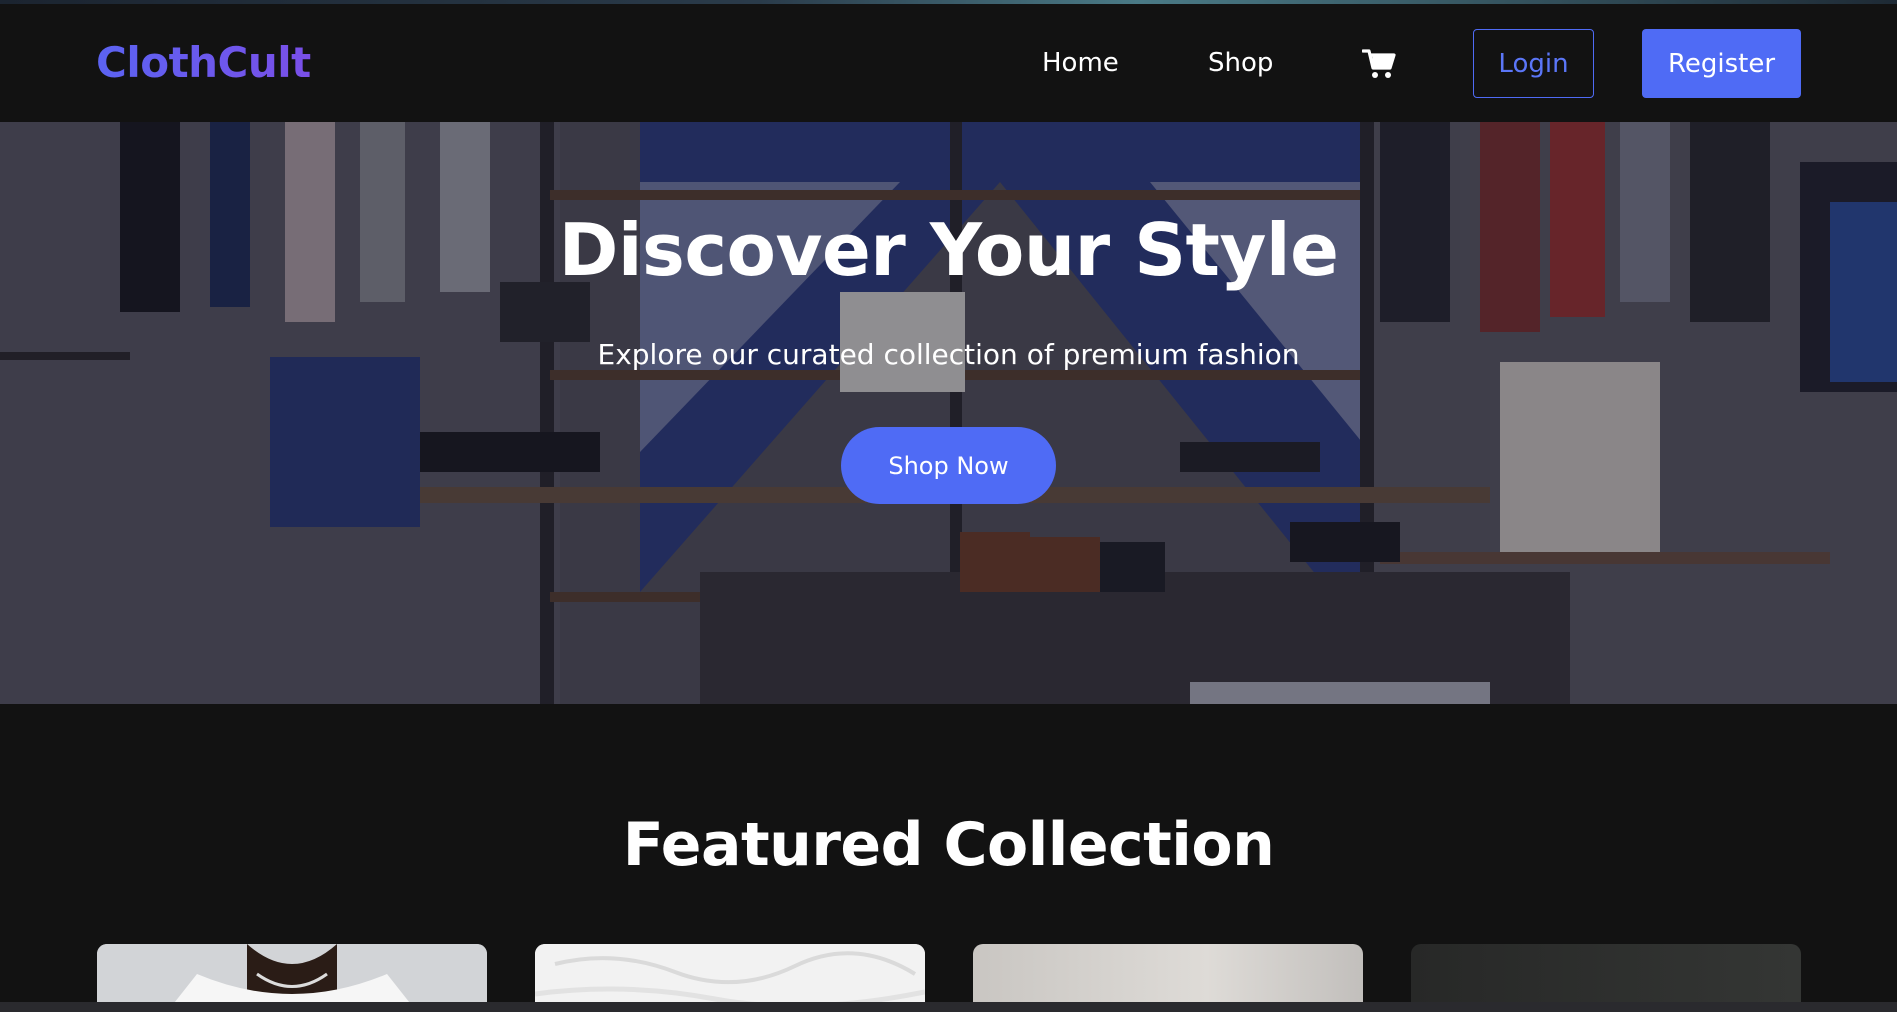 The width and height of the screenshot is (1897, 1012). What do you see at coordinates (948, 63) in the screenshot?
I see `navbar: ClothCult Home Shop Login Register` at bounding box center [948, 63].